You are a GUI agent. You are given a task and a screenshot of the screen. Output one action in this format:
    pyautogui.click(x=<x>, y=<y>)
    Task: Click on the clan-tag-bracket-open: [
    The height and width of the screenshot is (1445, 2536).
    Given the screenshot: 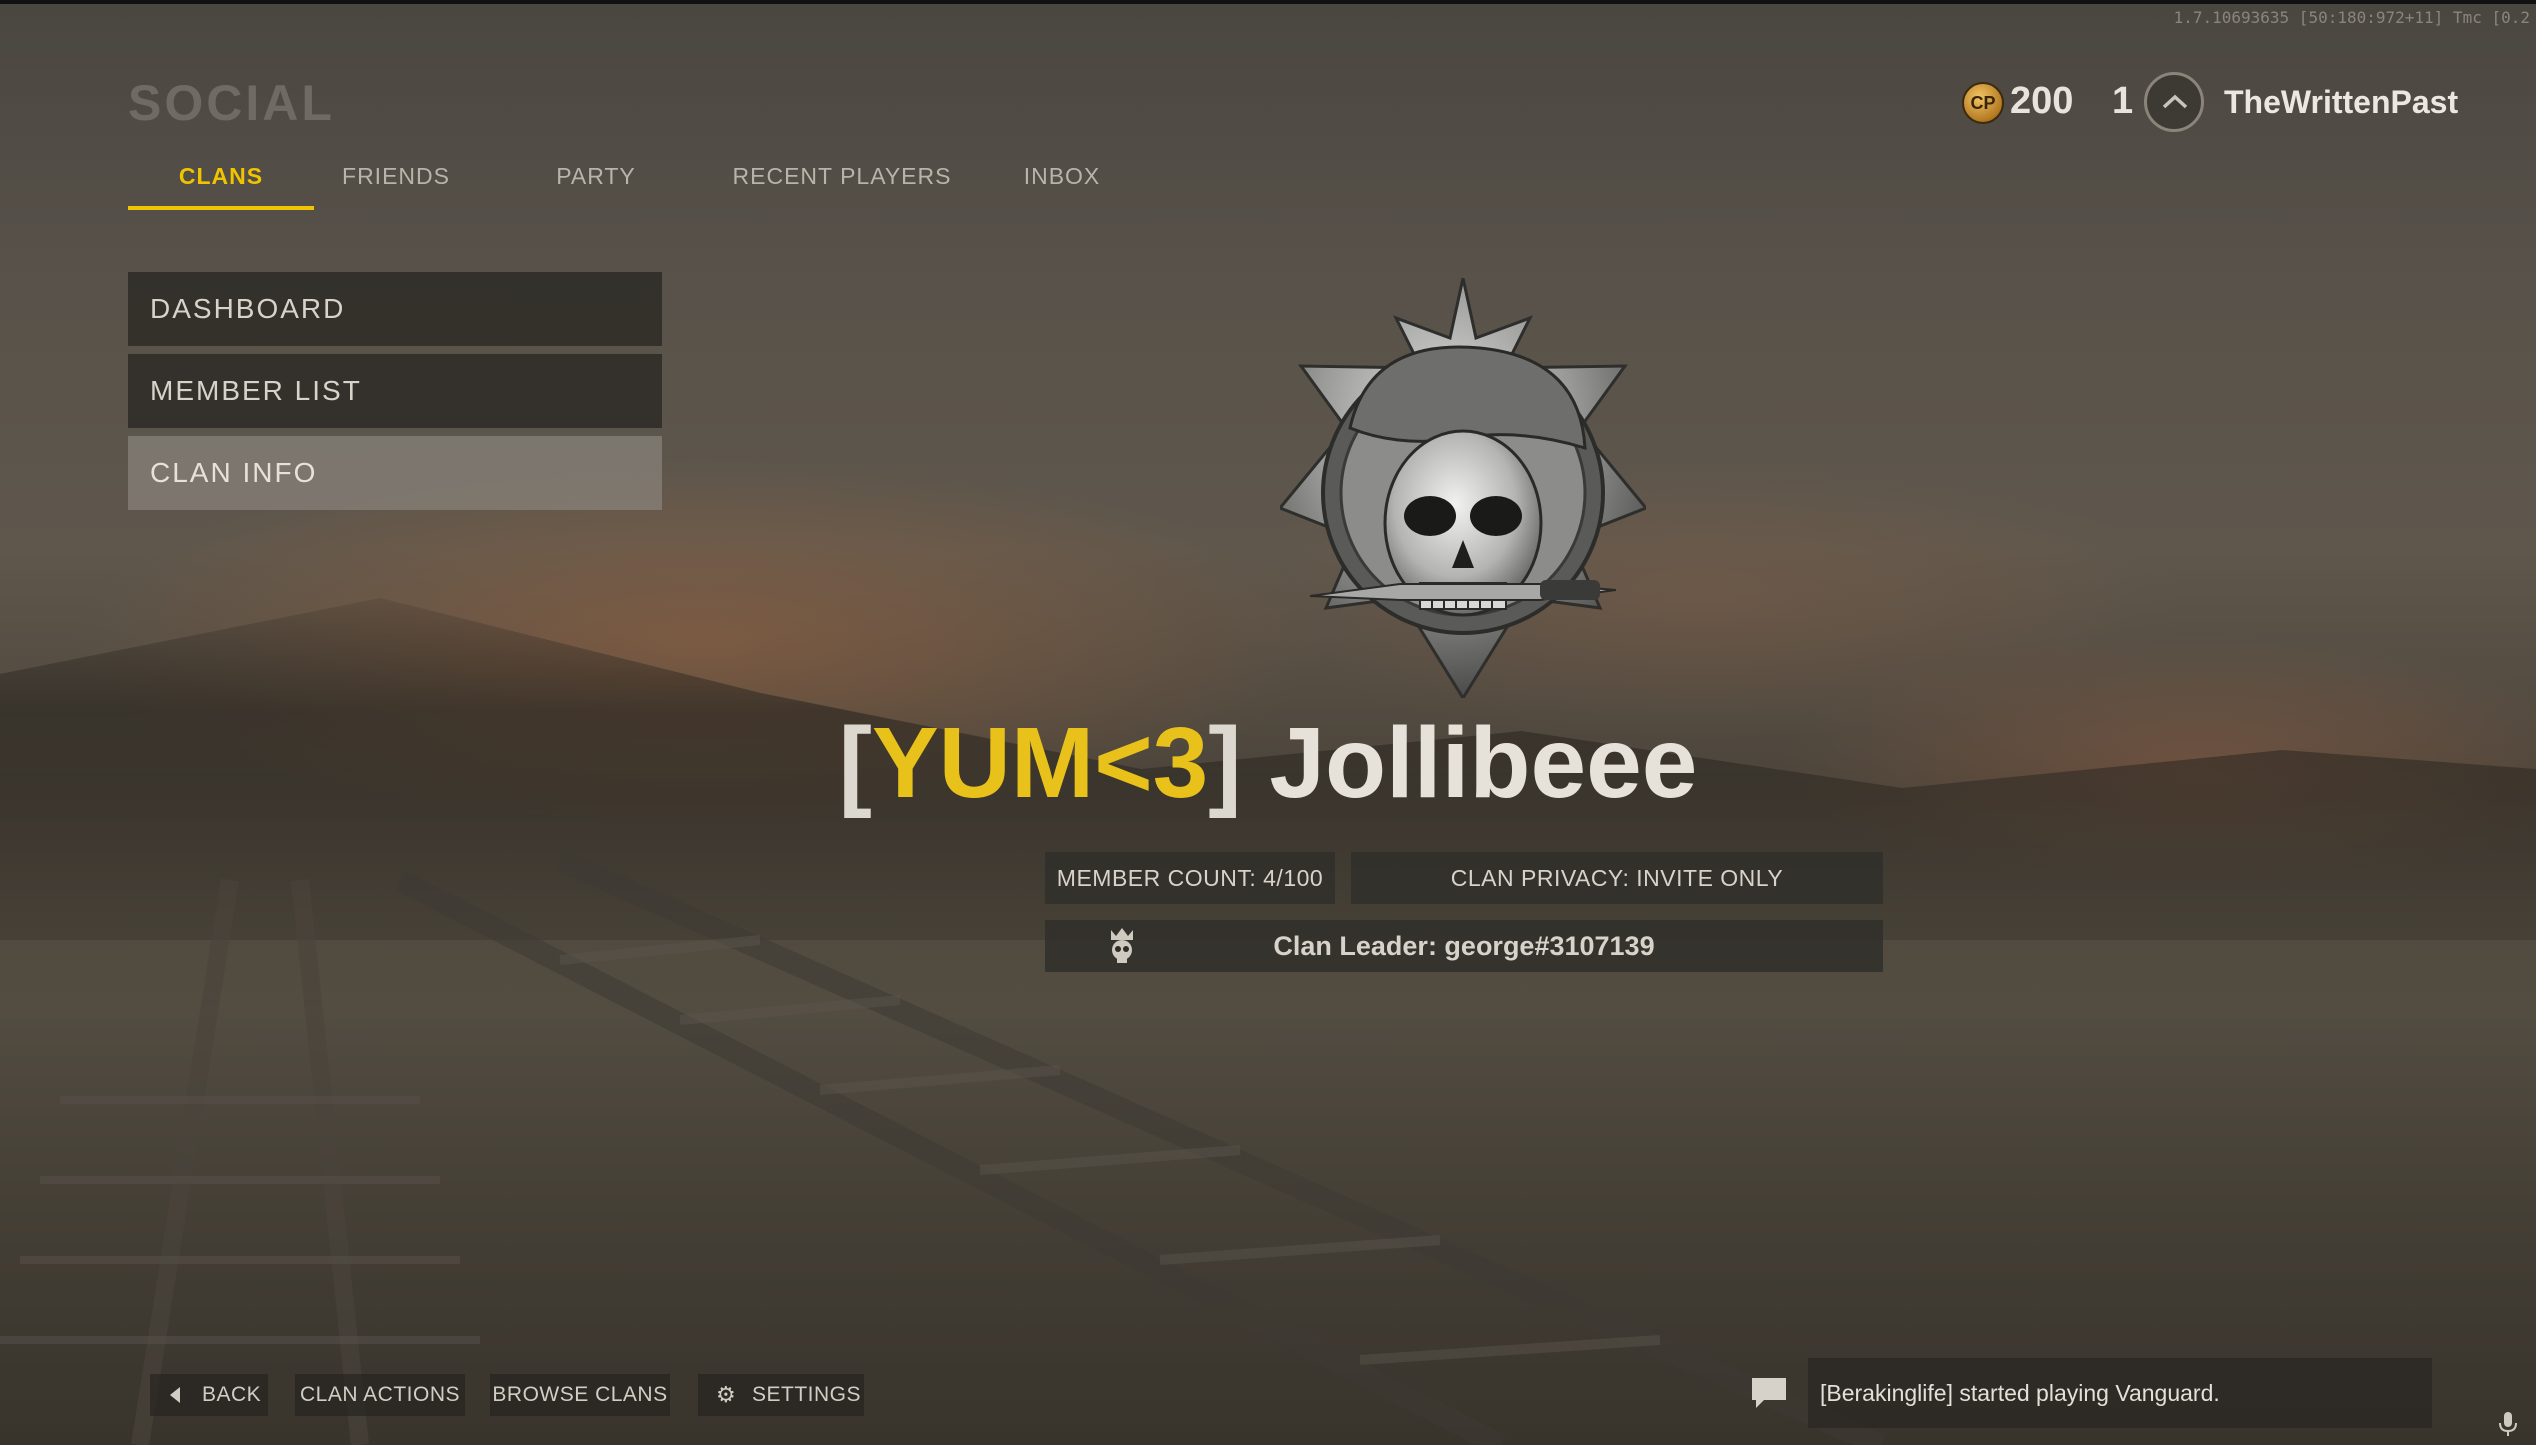 What is the action you would take?
    pyautogui.click(x=855, y=763)
    